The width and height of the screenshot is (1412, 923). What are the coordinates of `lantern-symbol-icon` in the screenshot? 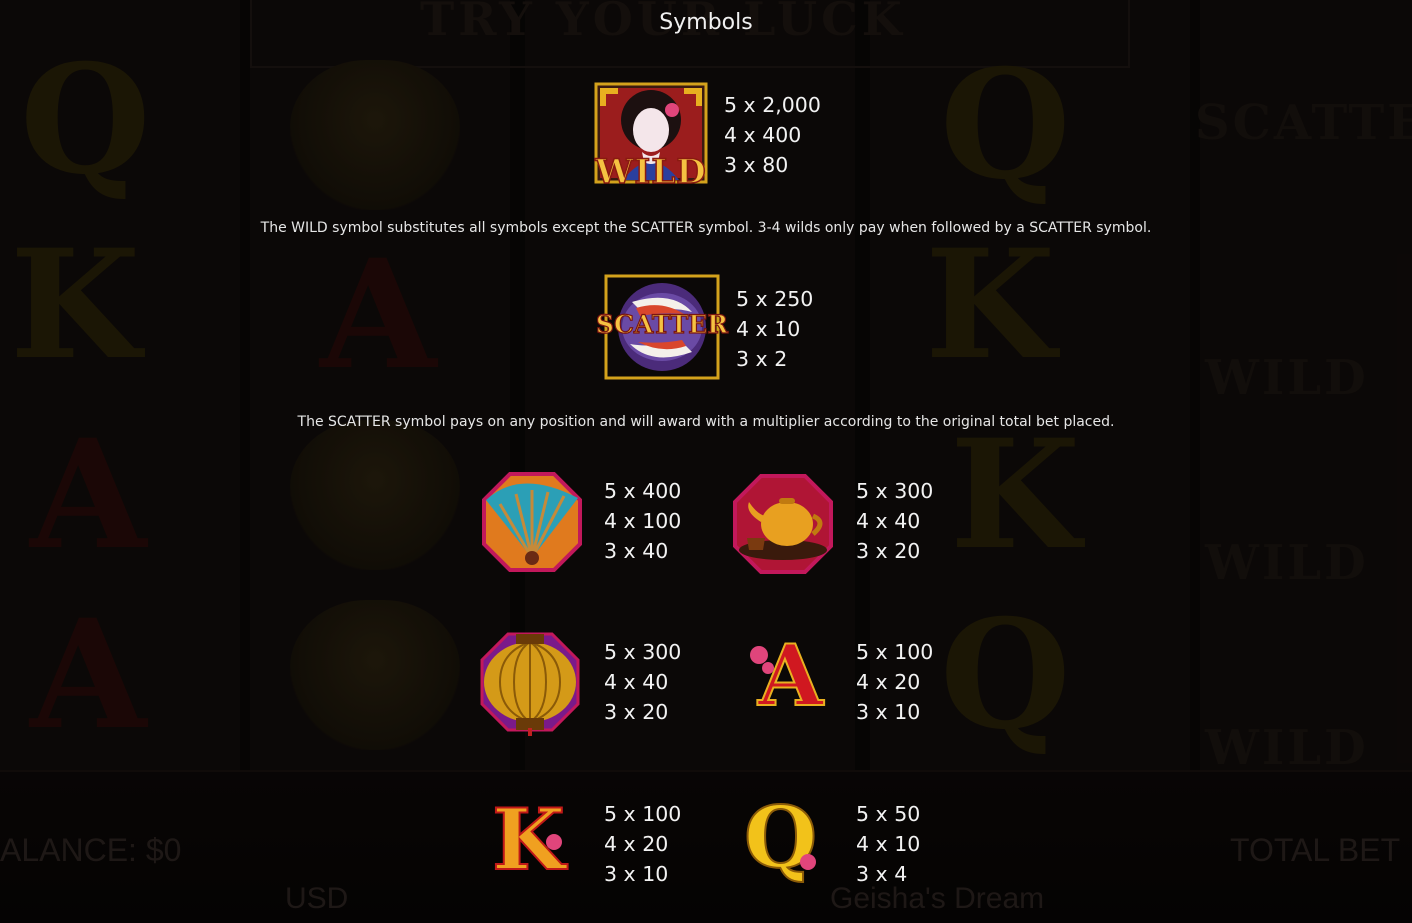 It's located at (530, 684).